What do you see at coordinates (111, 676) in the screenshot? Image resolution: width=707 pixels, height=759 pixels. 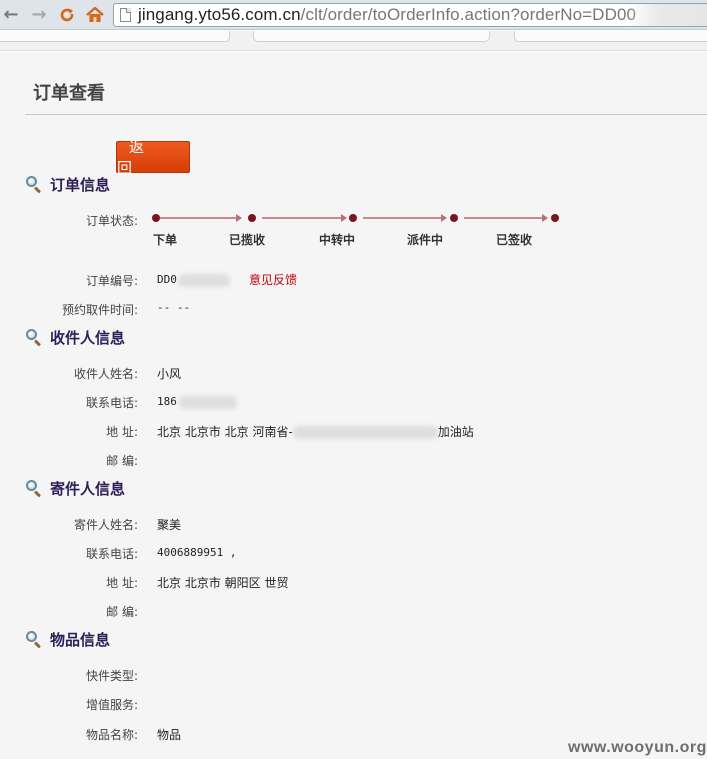 I see `parcel-type-label: 快件类型:` at bounding box center [111, 676].